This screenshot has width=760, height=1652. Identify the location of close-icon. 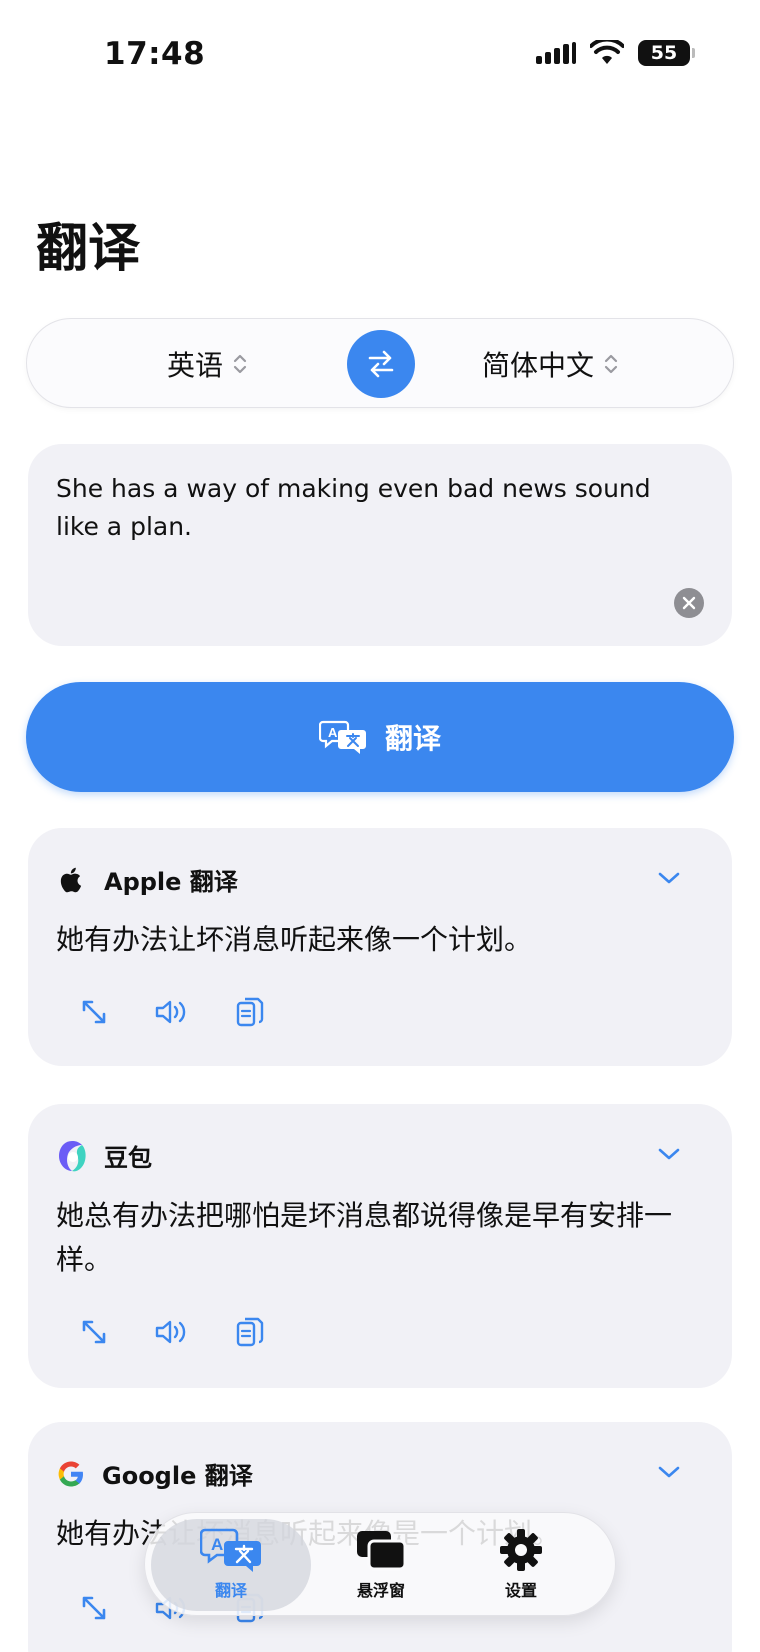
(689, 603).